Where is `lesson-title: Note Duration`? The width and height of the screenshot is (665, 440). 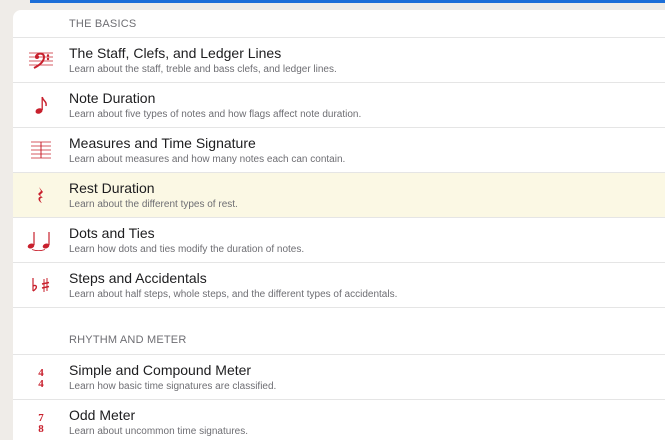 lesson-title: Note Duration is located at coordinates (112, 97).